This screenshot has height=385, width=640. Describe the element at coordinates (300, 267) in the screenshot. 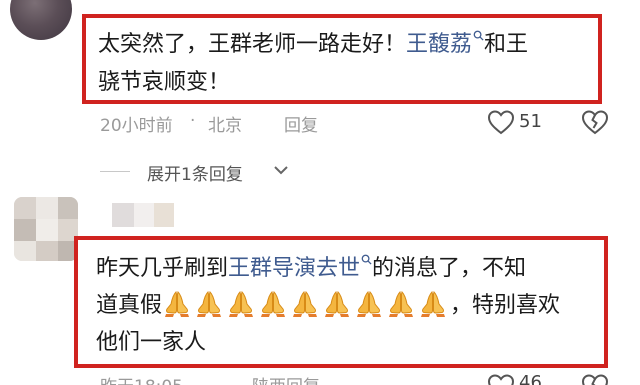

I see `topic-link: 王群导演去世` at that location.